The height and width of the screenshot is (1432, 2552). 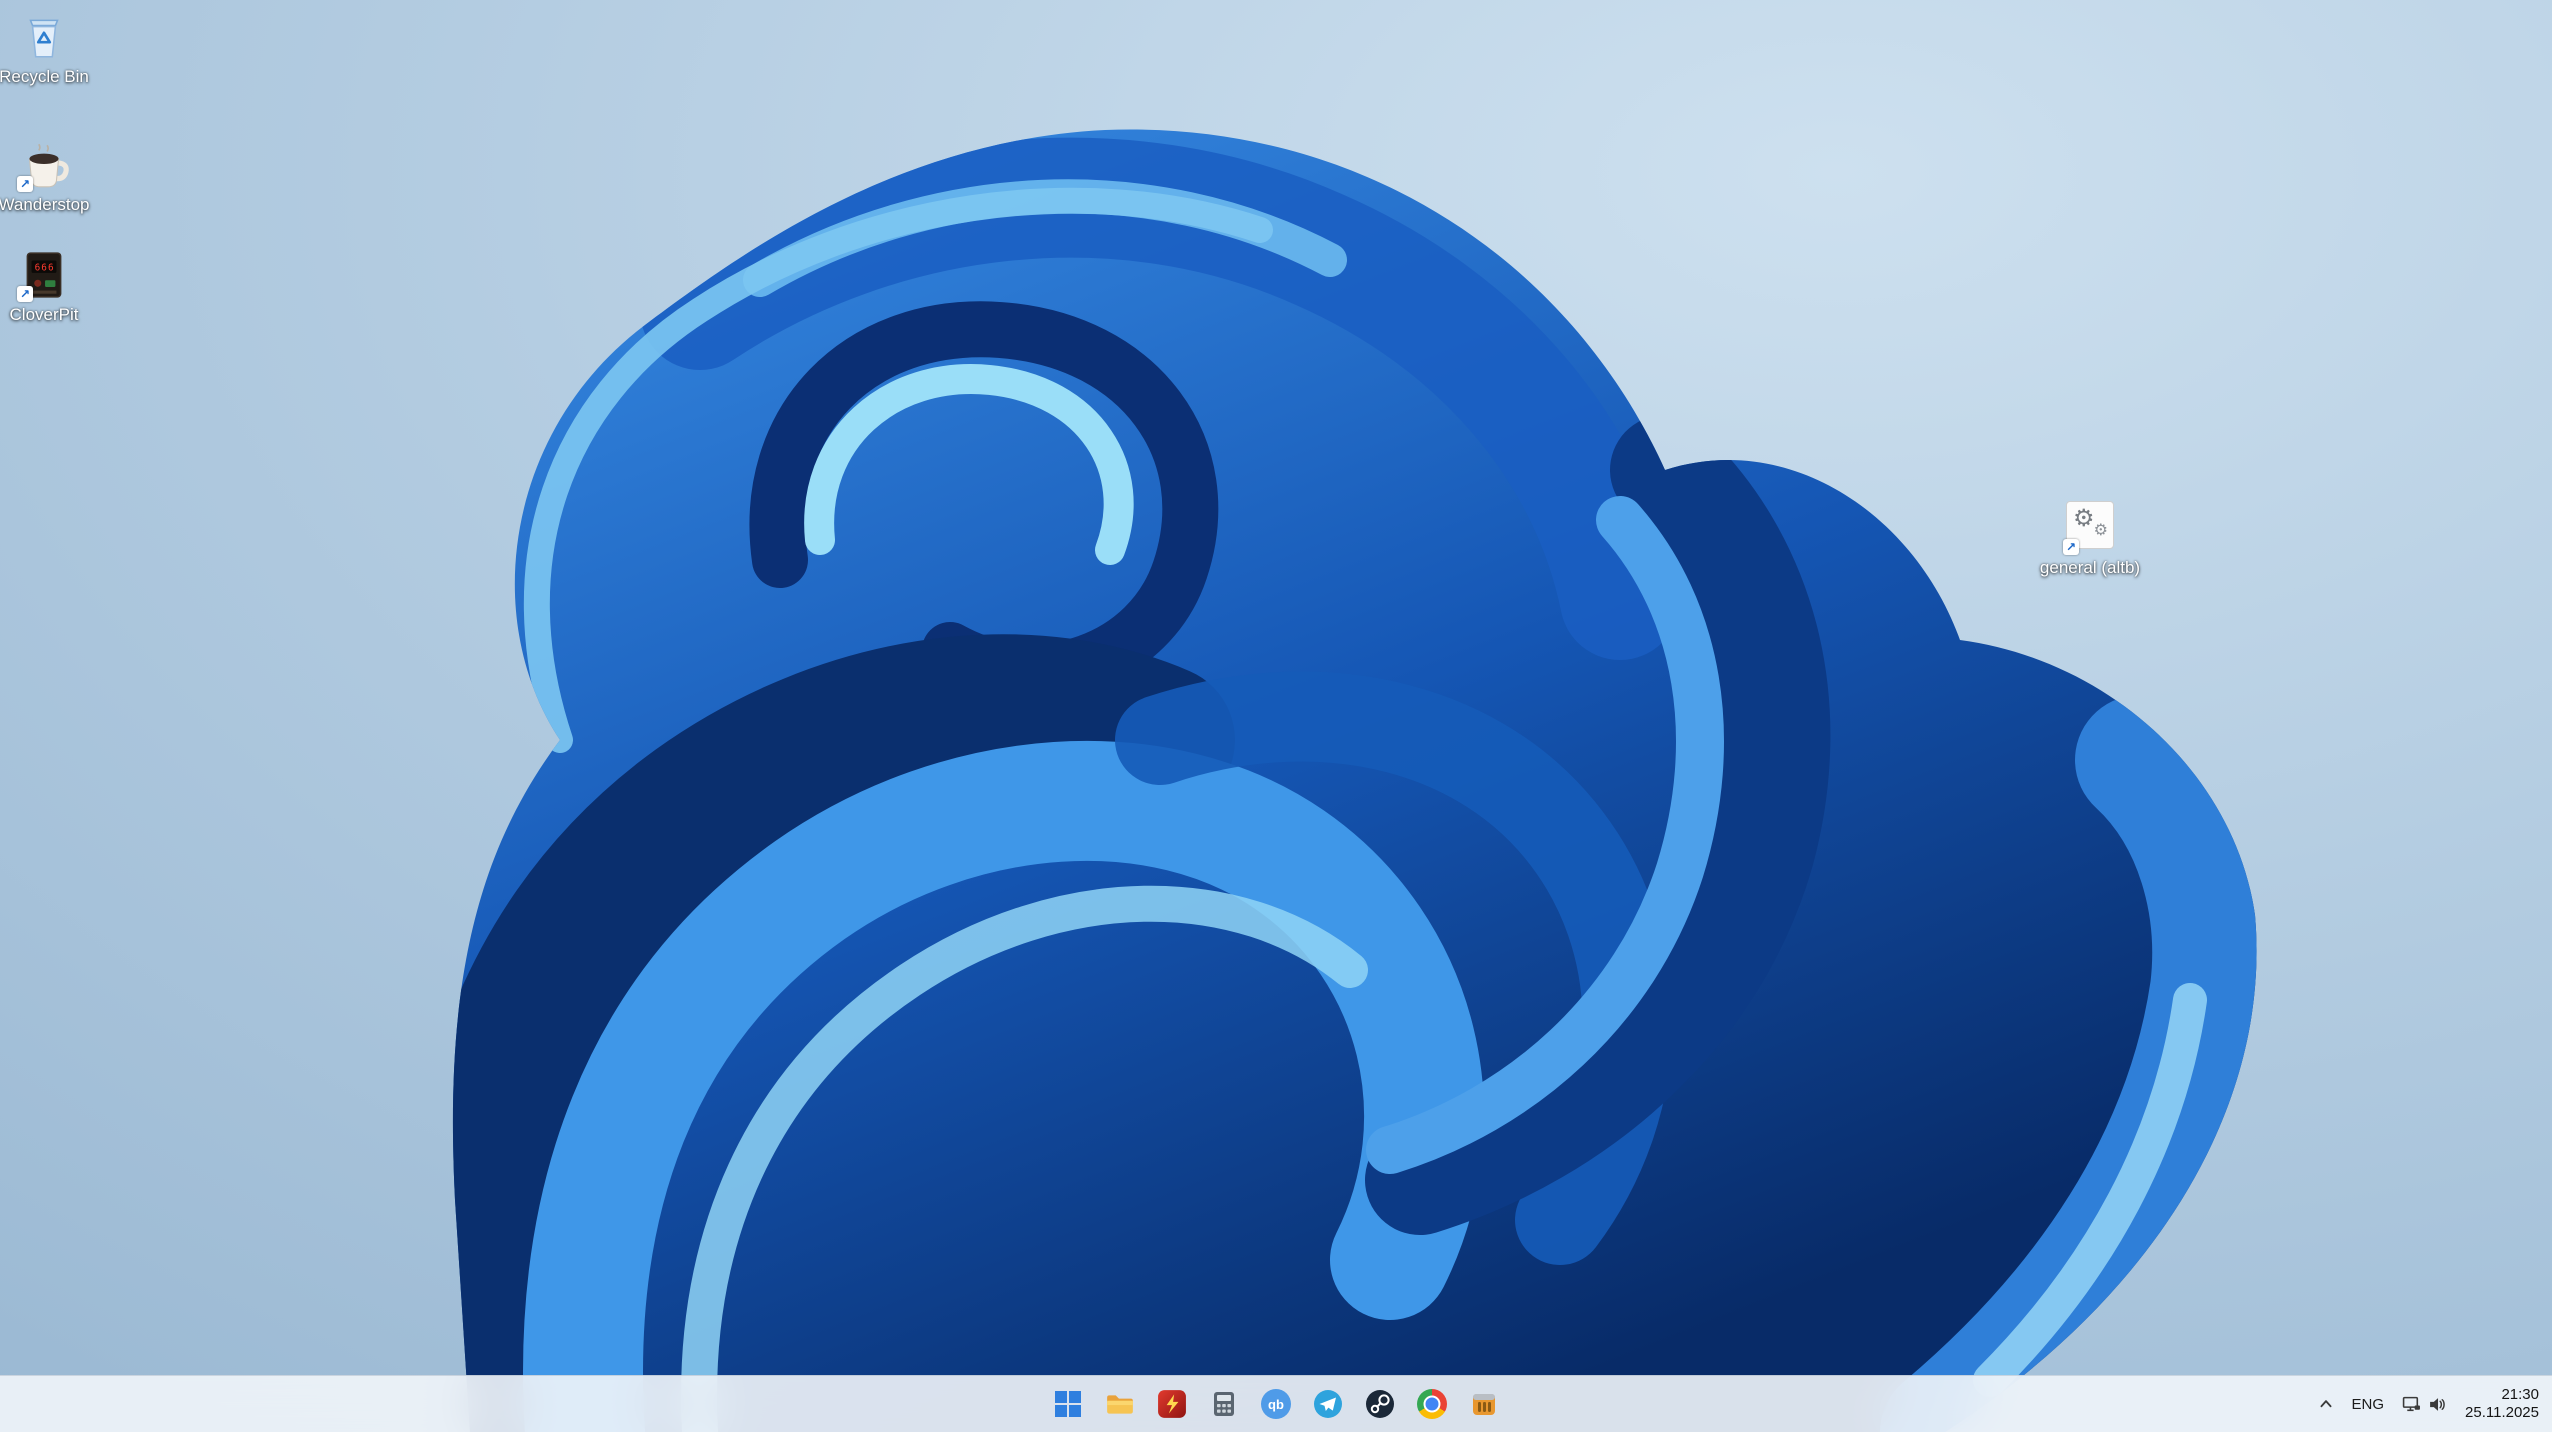 I want to click on tray-date: 25.11.2025, so click(x=2502, y=1412).